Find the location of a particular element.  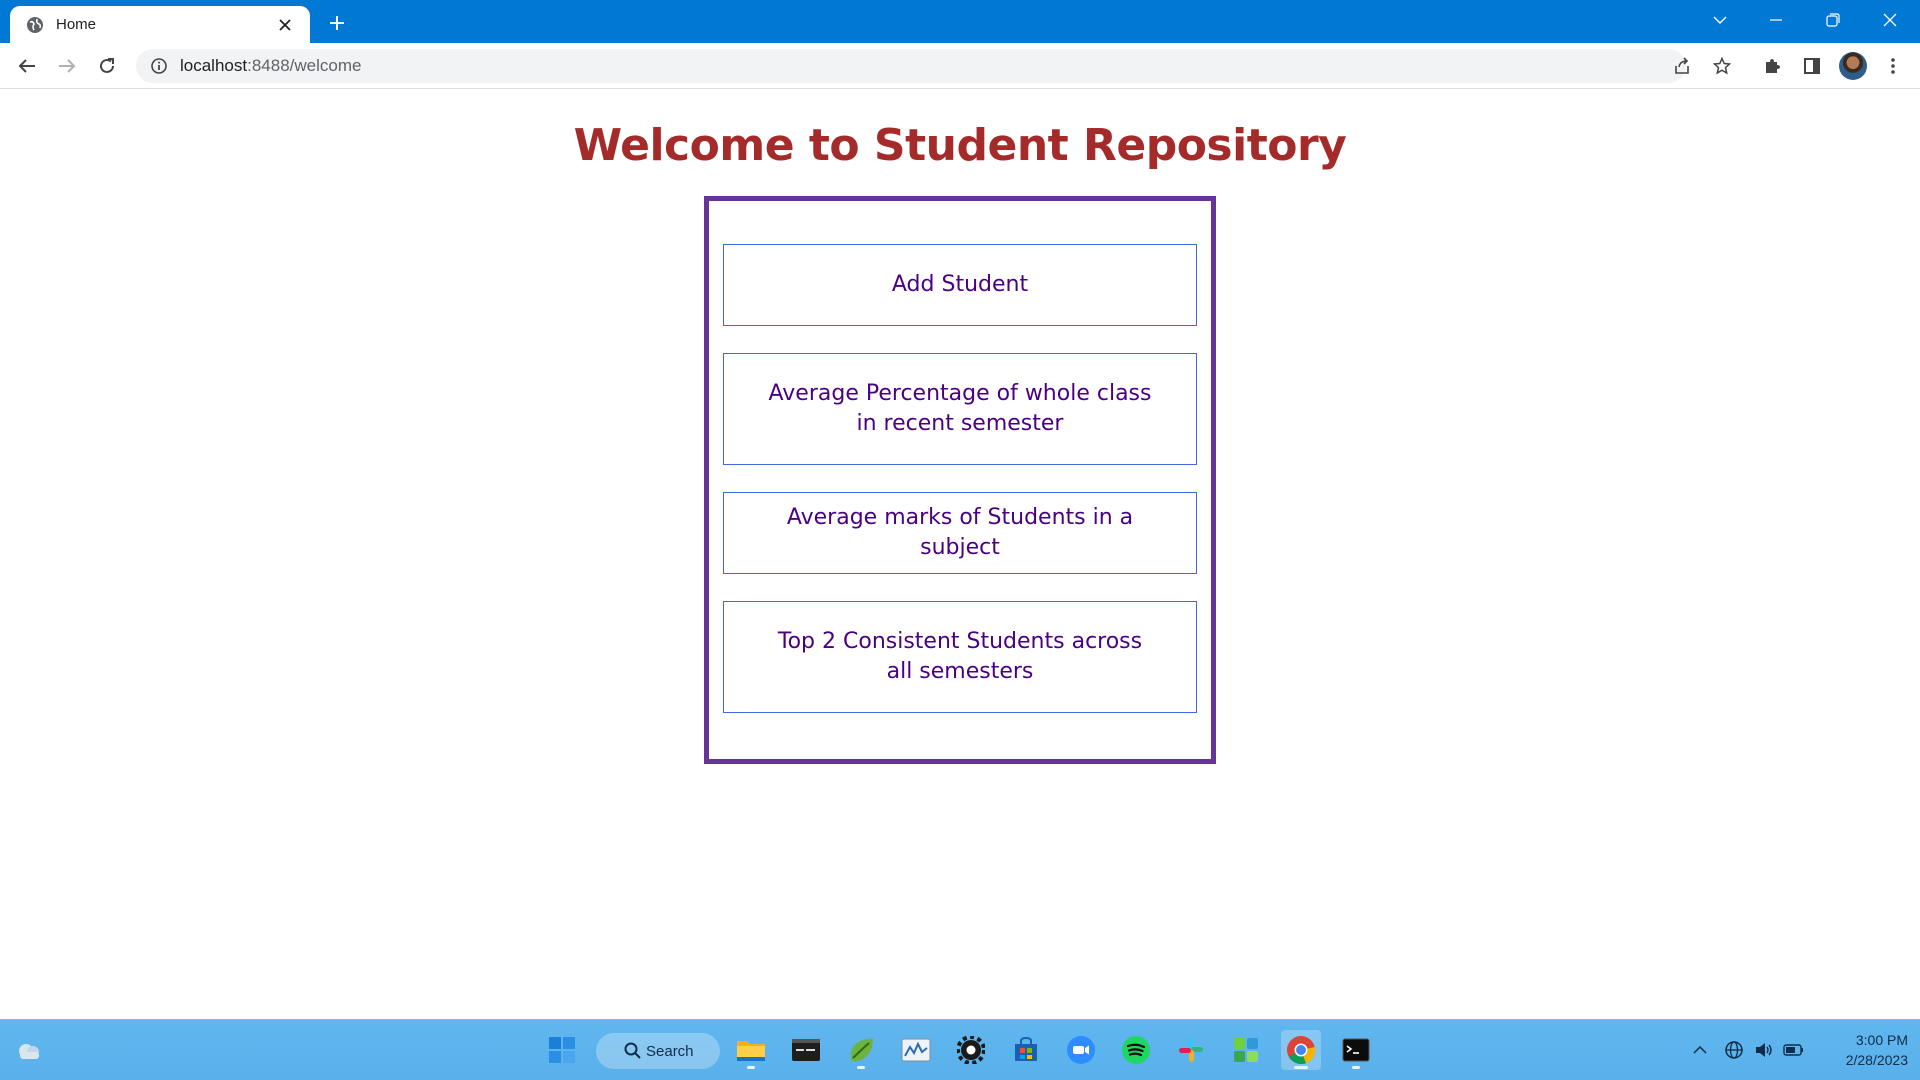

search-label: Search is located at coordinates (670, 1051).